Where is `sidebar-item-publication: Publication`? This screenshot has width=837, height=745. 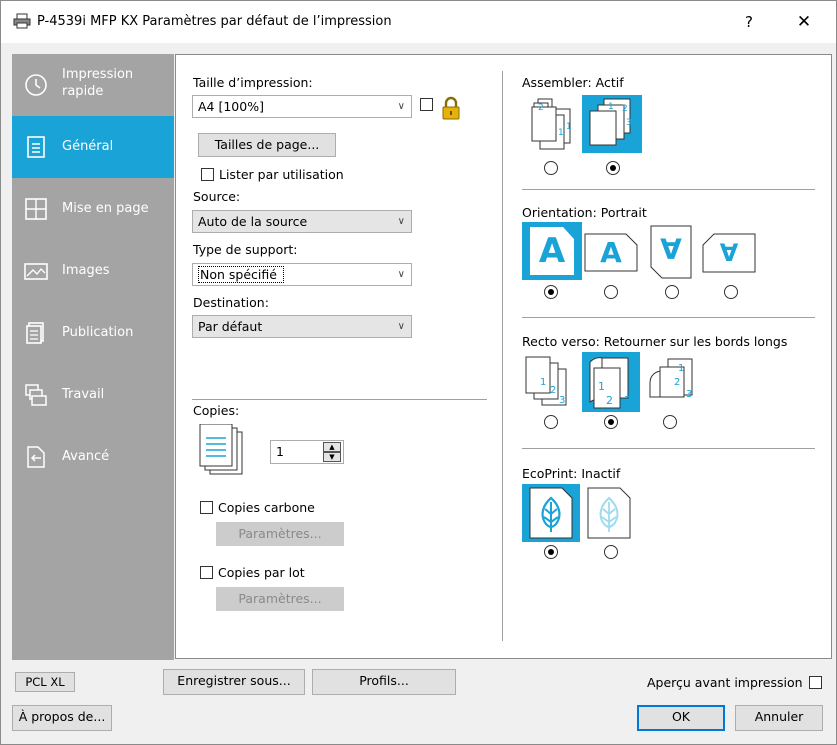 sidebar-item-publication: Publication is located at coordinates (93, 333).